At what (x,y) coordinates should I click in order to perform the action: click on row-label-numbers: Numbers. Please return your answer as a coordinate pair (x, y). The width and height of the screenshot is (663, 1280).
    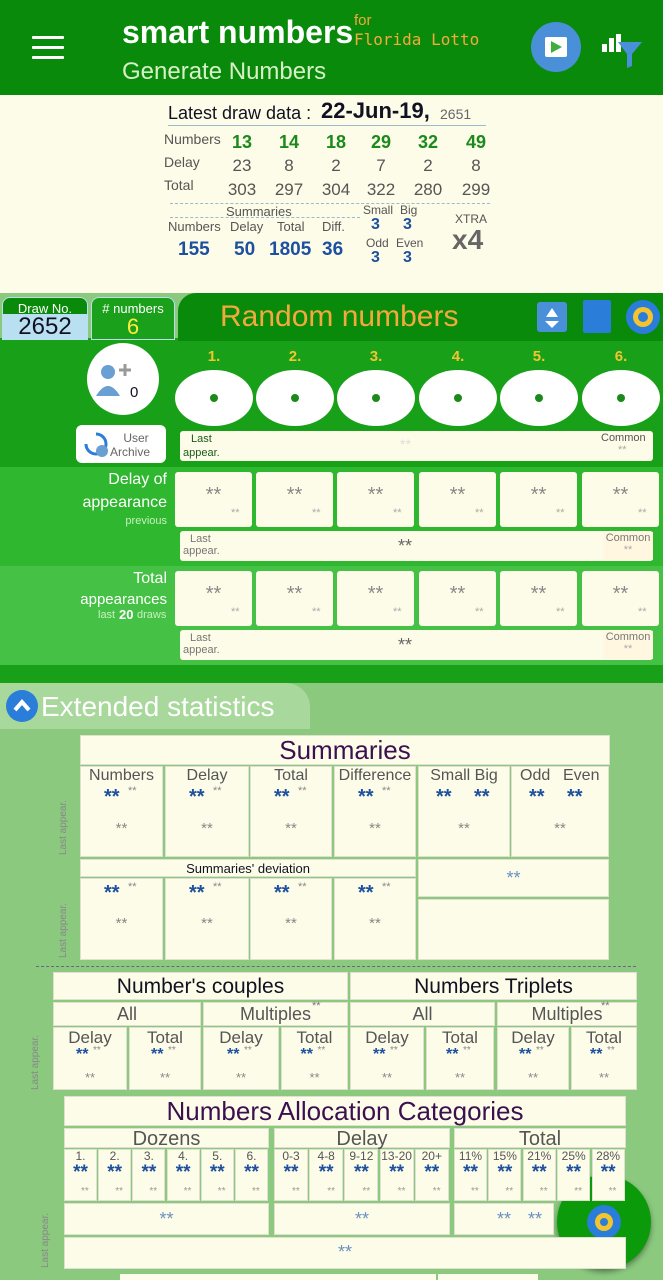
    Looking at the image, I should click on (192, 139).